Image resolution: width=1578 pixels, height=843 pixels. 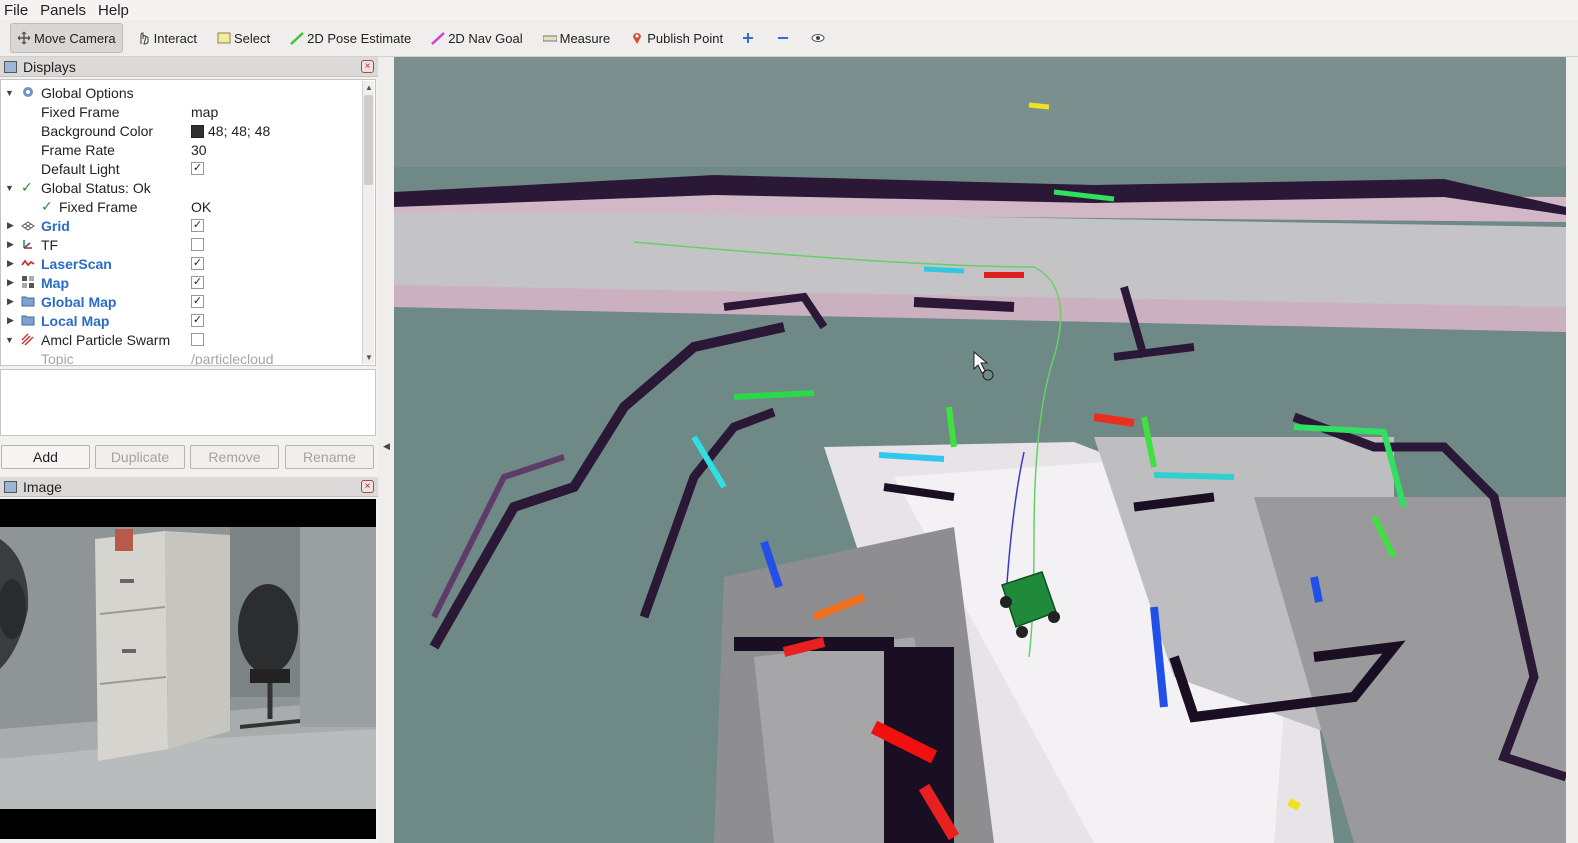 What do you see at coordinates (182, 320) in the screenshot?
I see `tree-row-local-map: ▶ Local Map ✓` at bounding box center [182, 320].